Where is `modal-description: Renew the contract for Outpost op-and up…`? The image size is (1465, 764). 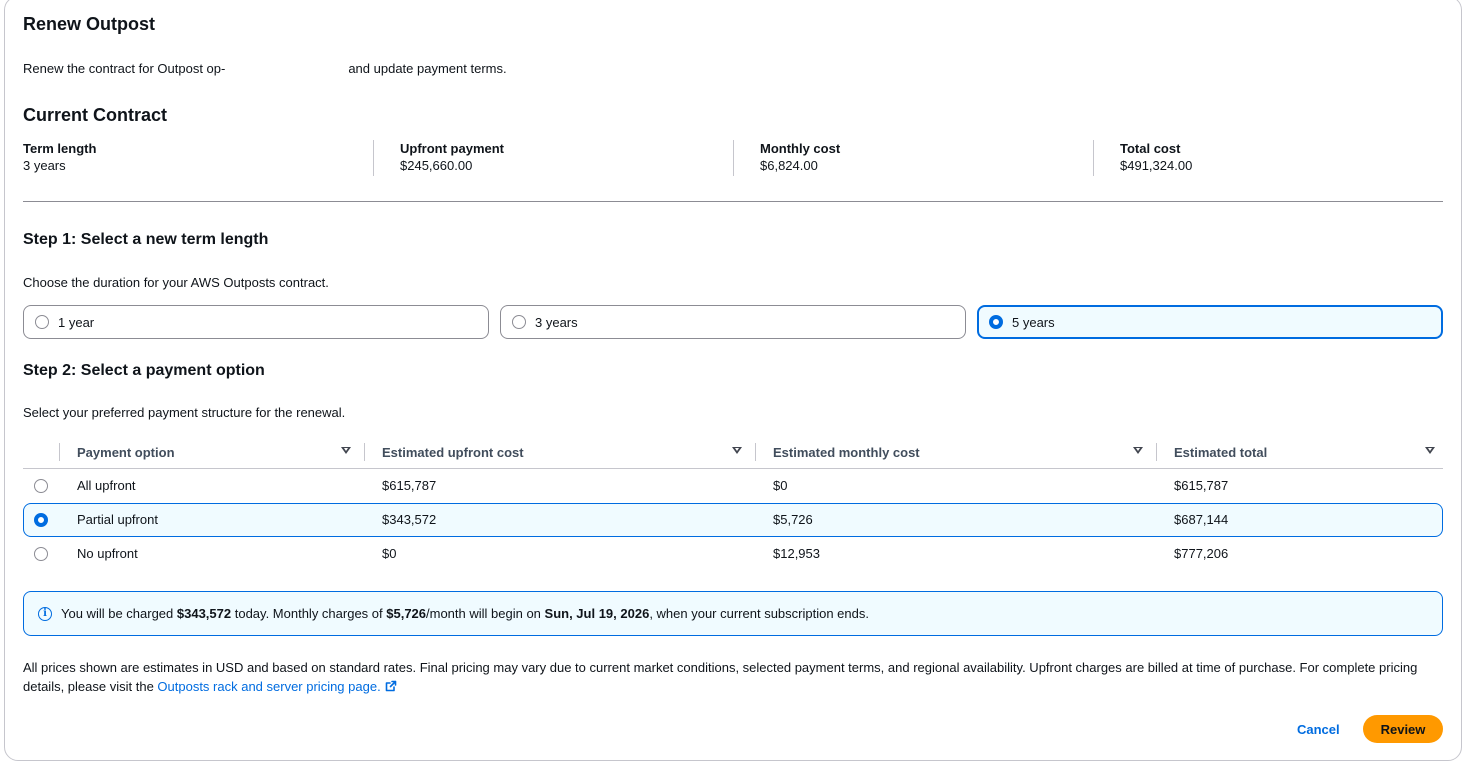
modal-description: Renew the contract for Outpost op-and up… is located at coordinates (265, 68).